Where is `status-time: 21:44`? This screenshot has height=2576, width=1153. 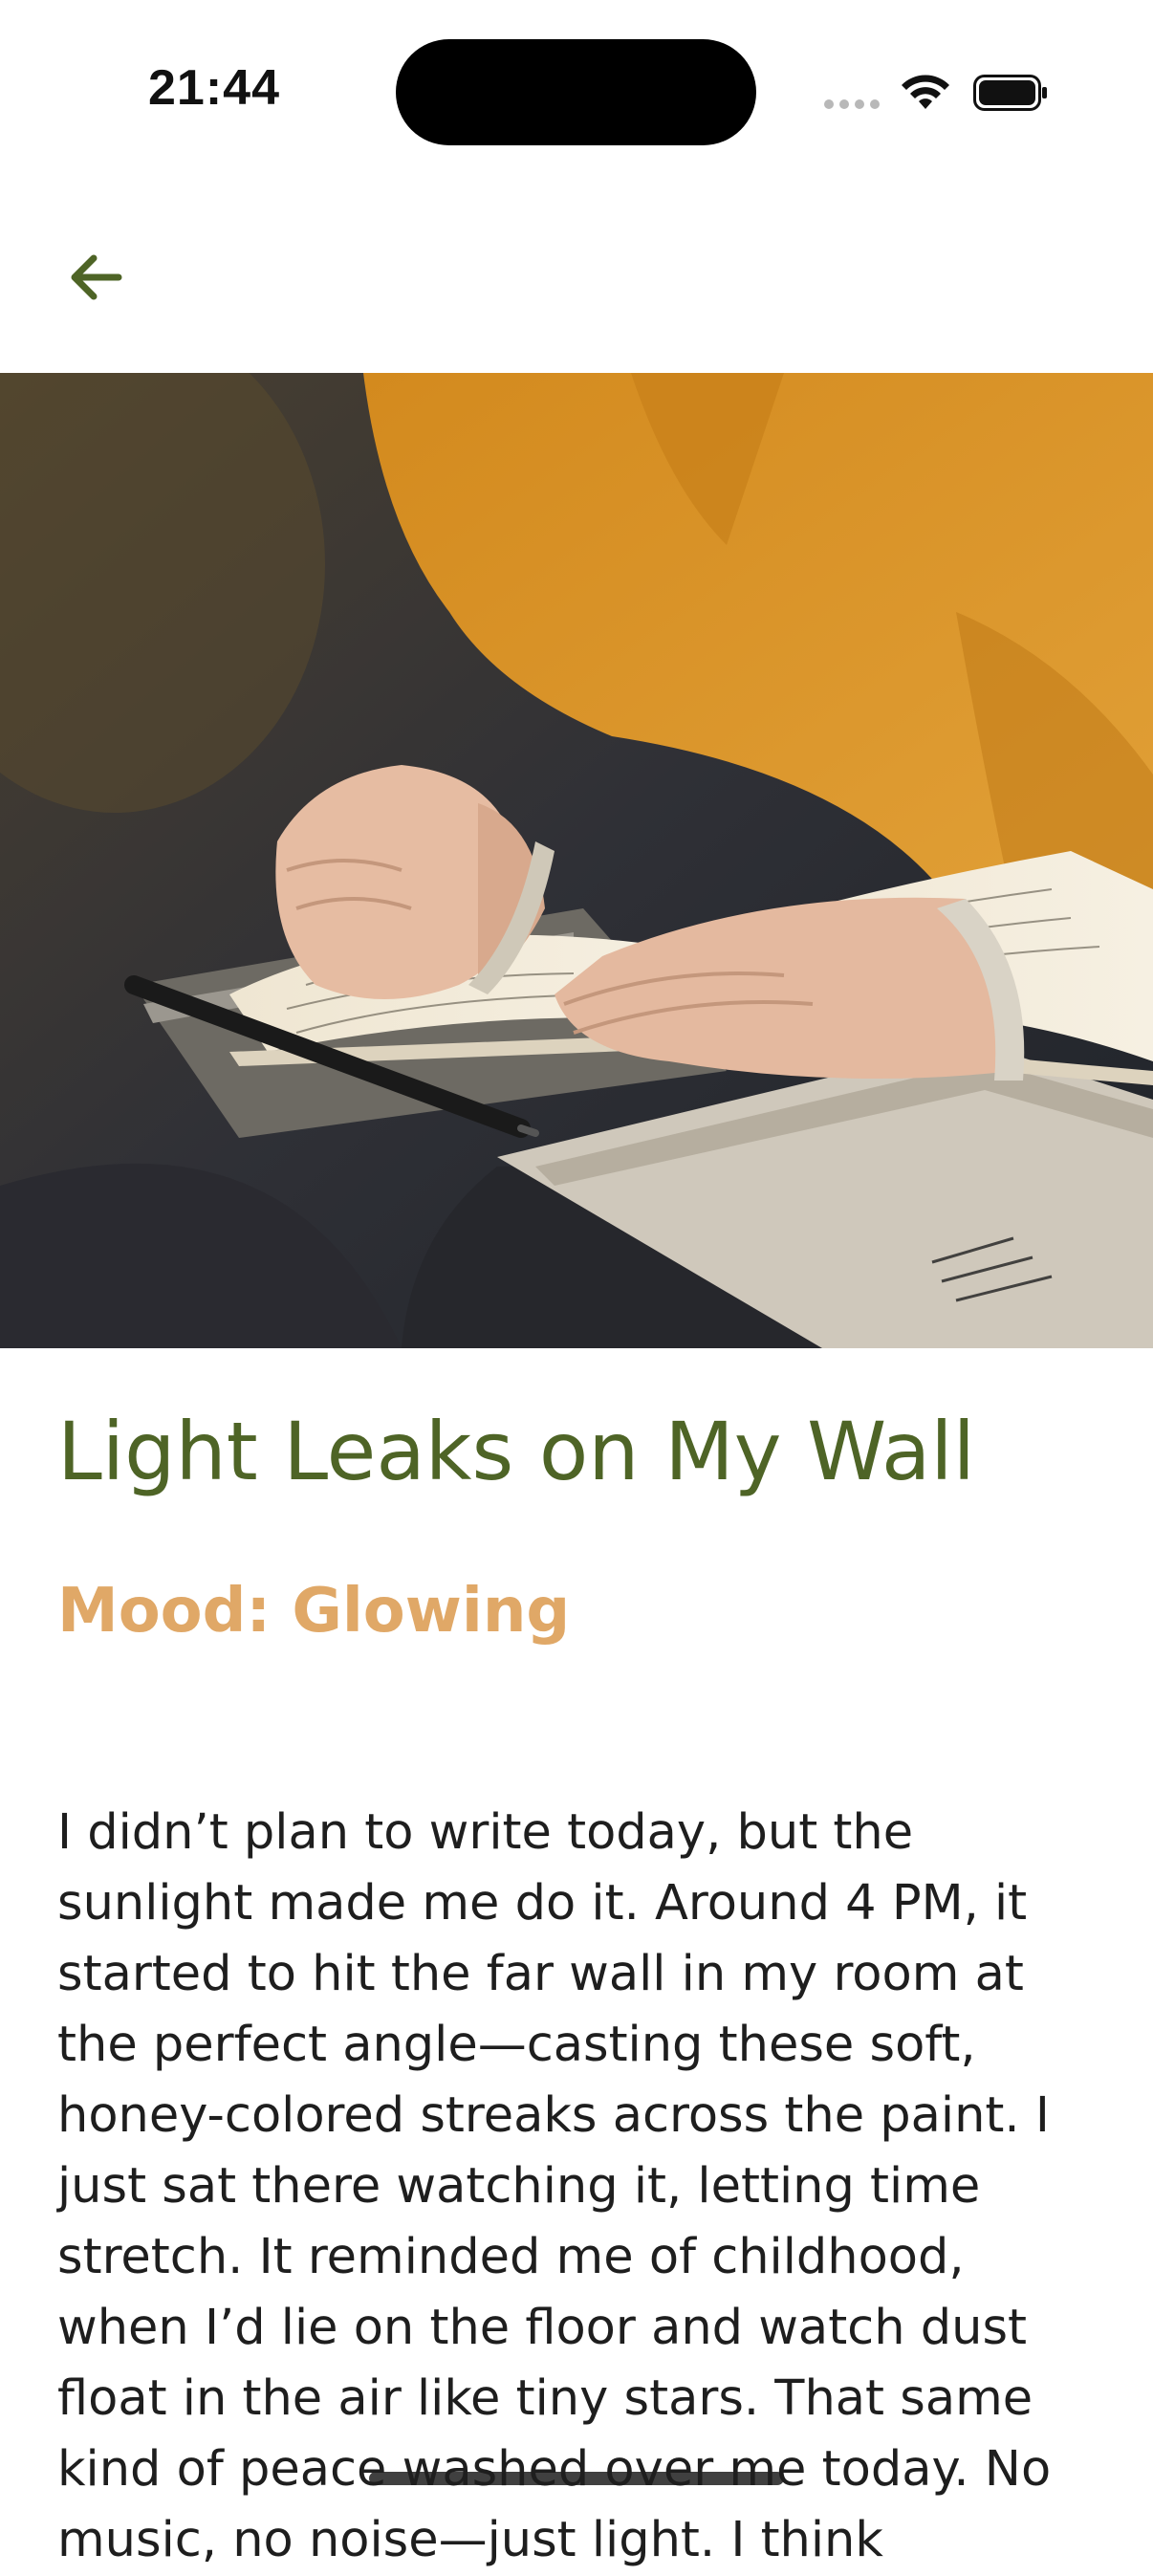
status-time: 21:44 is located at coordinates (214, 88).